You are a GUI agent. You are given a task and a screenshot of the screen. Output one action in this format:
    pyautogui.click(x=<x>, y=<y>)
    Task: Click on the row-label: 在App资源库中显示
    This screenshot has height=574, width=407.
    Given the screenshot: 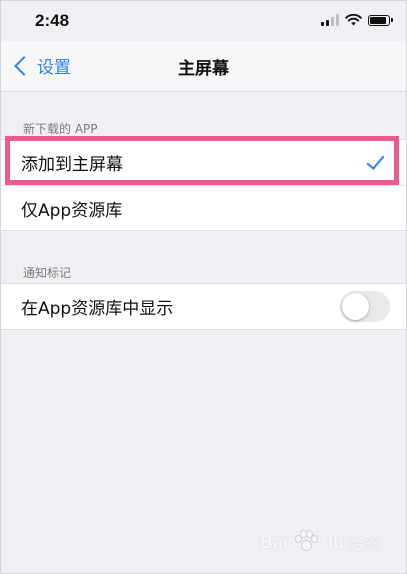 What is the action you would take?
    pyautogui.click(x=97, y=309)
    